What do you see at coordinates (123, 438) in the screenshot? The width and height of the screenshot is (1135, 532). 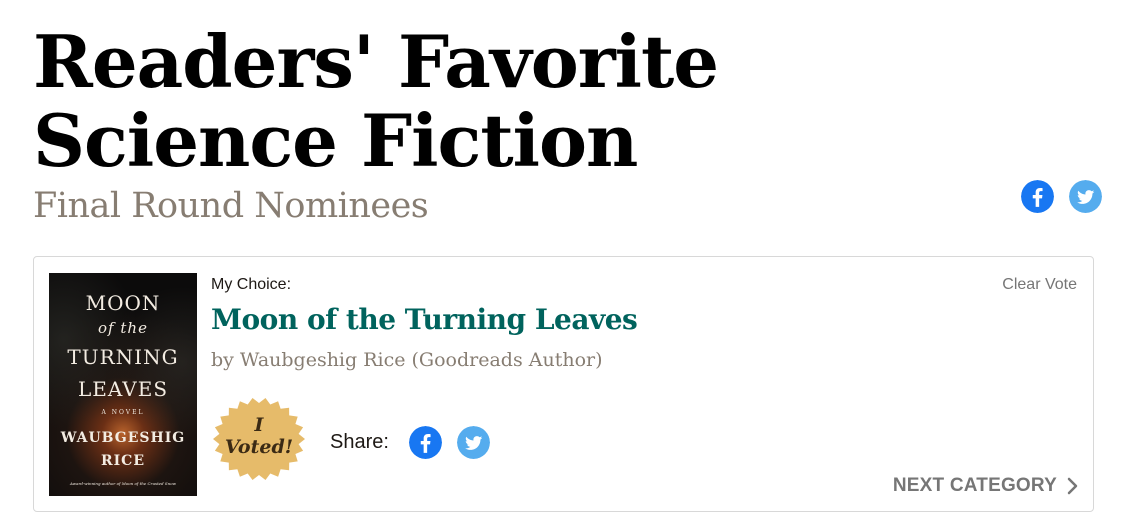 I see `cover-author-line: WAUBGESHIG` at bounding box center [123, 438].